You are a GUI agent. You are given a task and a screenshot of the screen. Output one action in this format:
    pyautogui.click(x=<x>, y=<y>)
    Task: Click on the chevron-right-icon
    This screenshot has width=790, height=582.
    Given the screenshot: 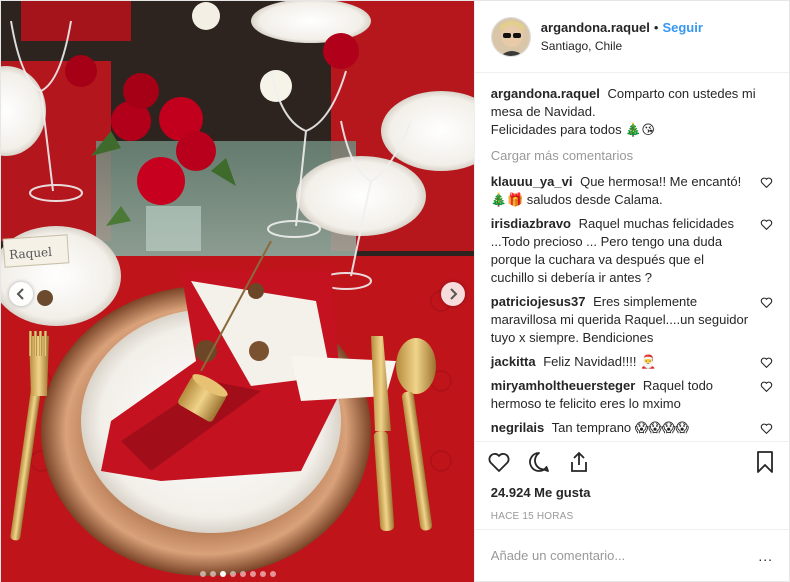 What is the action you would take?
    pyautogui.click(x=454, y=294)
    